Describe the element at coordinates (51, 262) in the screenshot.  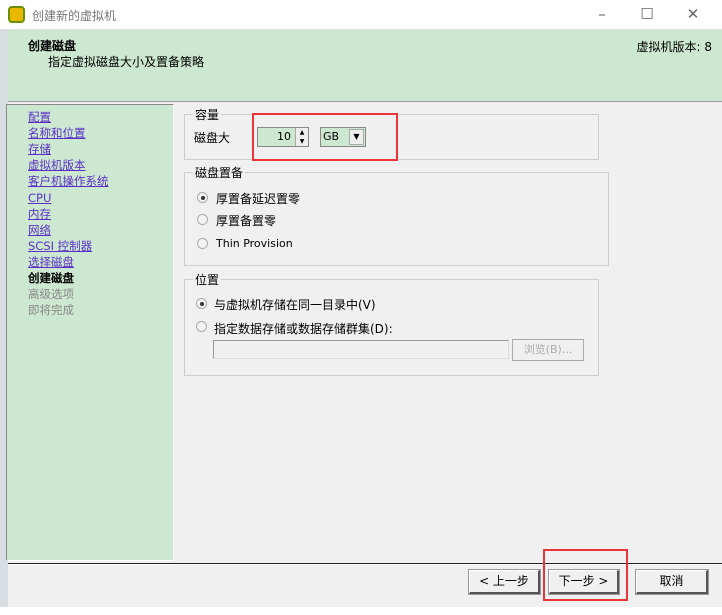
I see `sidebar-item: 选择磁盘` at that location.